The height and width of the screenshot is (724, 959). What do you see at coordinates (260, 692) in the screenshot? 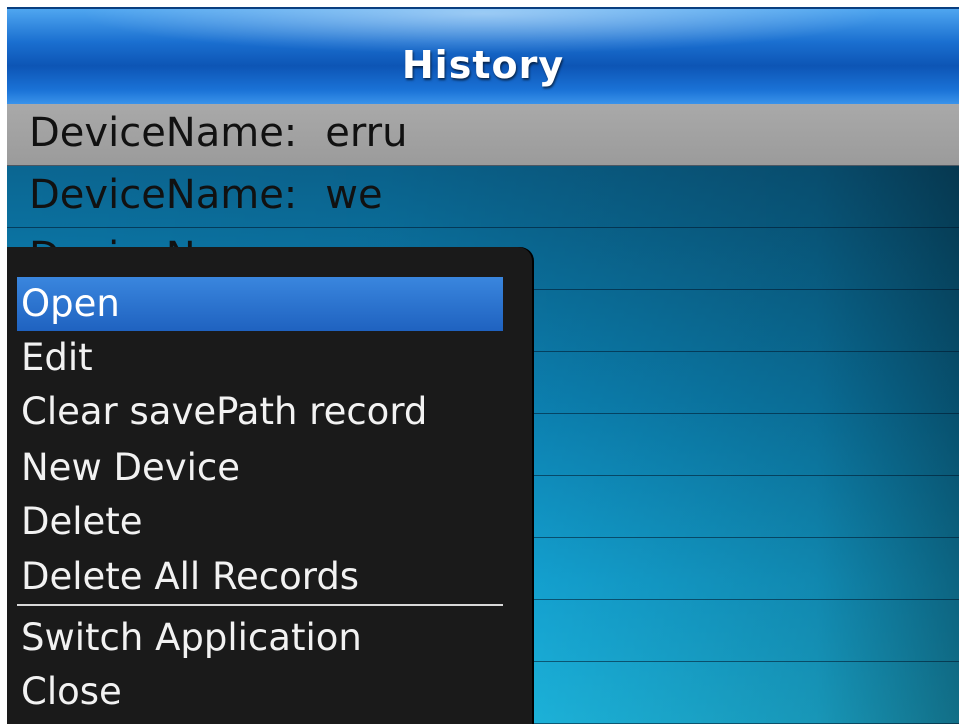
I see `menu-item-close: Close` at bounding box center [260, 692].